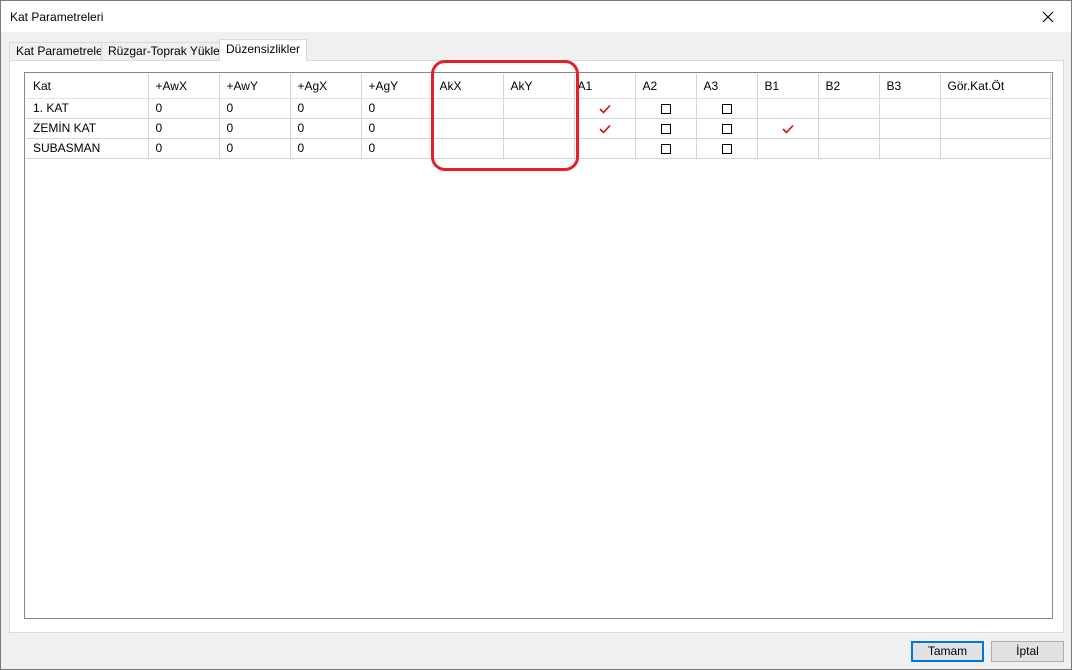  I want to click on ok-button-label: Tamam, so click(947, 651).